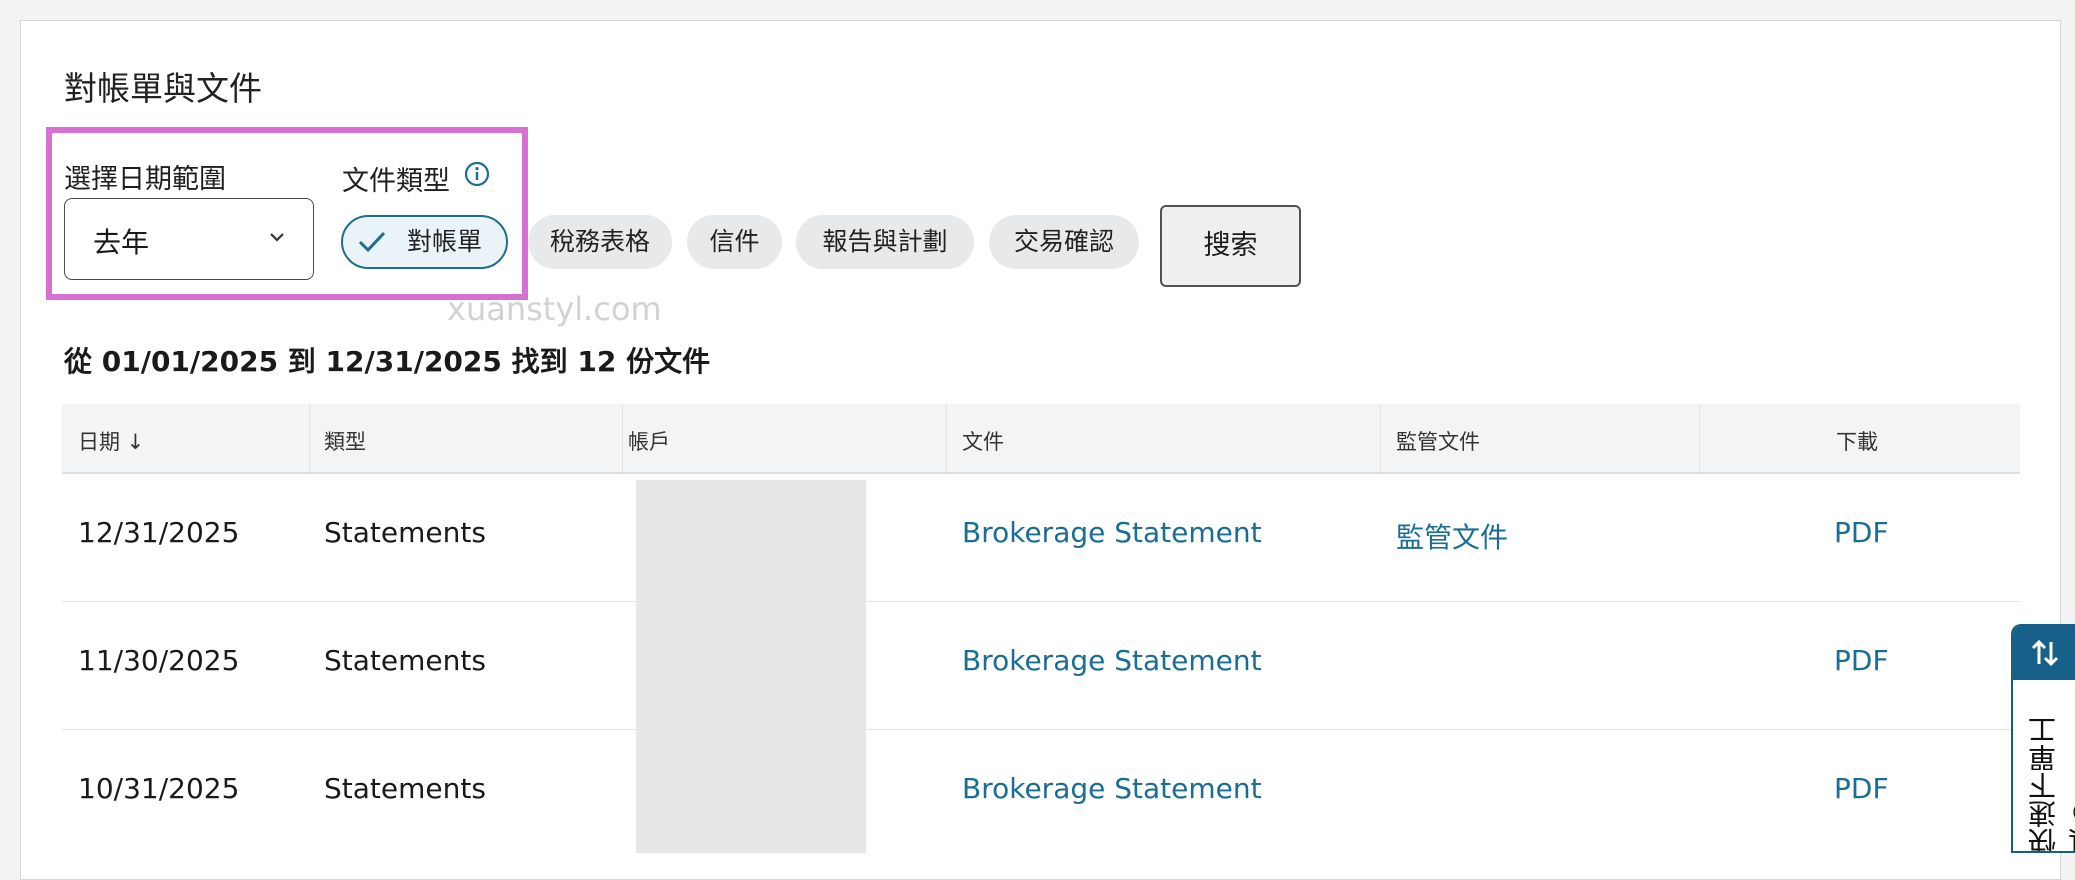 The image size is (2075, 880). I want to click on regulatory-doc-link: 監管文件, so click(1452, 536).